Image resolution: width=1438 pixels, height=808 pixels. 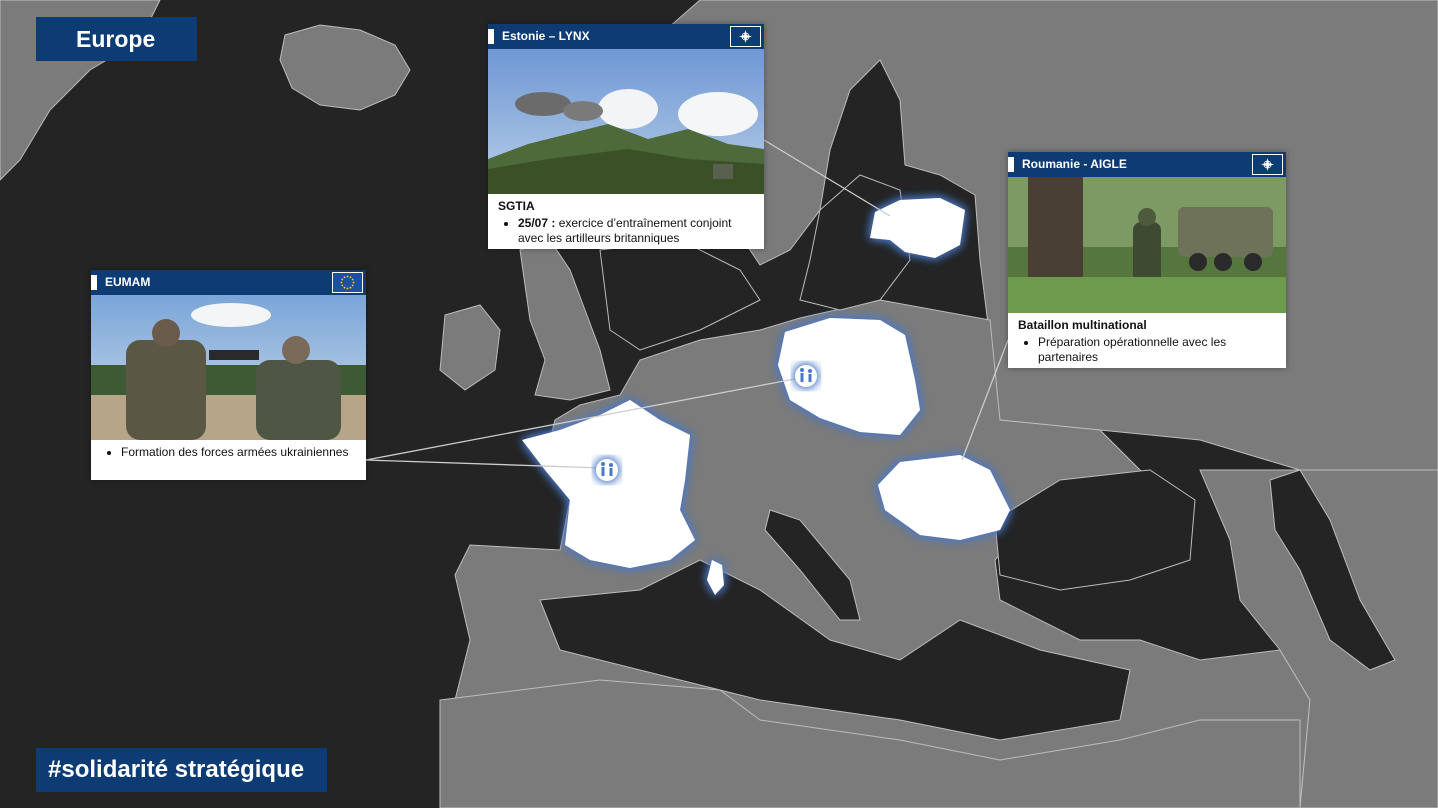 What do you see at coordinates (347, 282) in the screenshot?
I see `eu-flag-icon` at bounding box center [347, 282].